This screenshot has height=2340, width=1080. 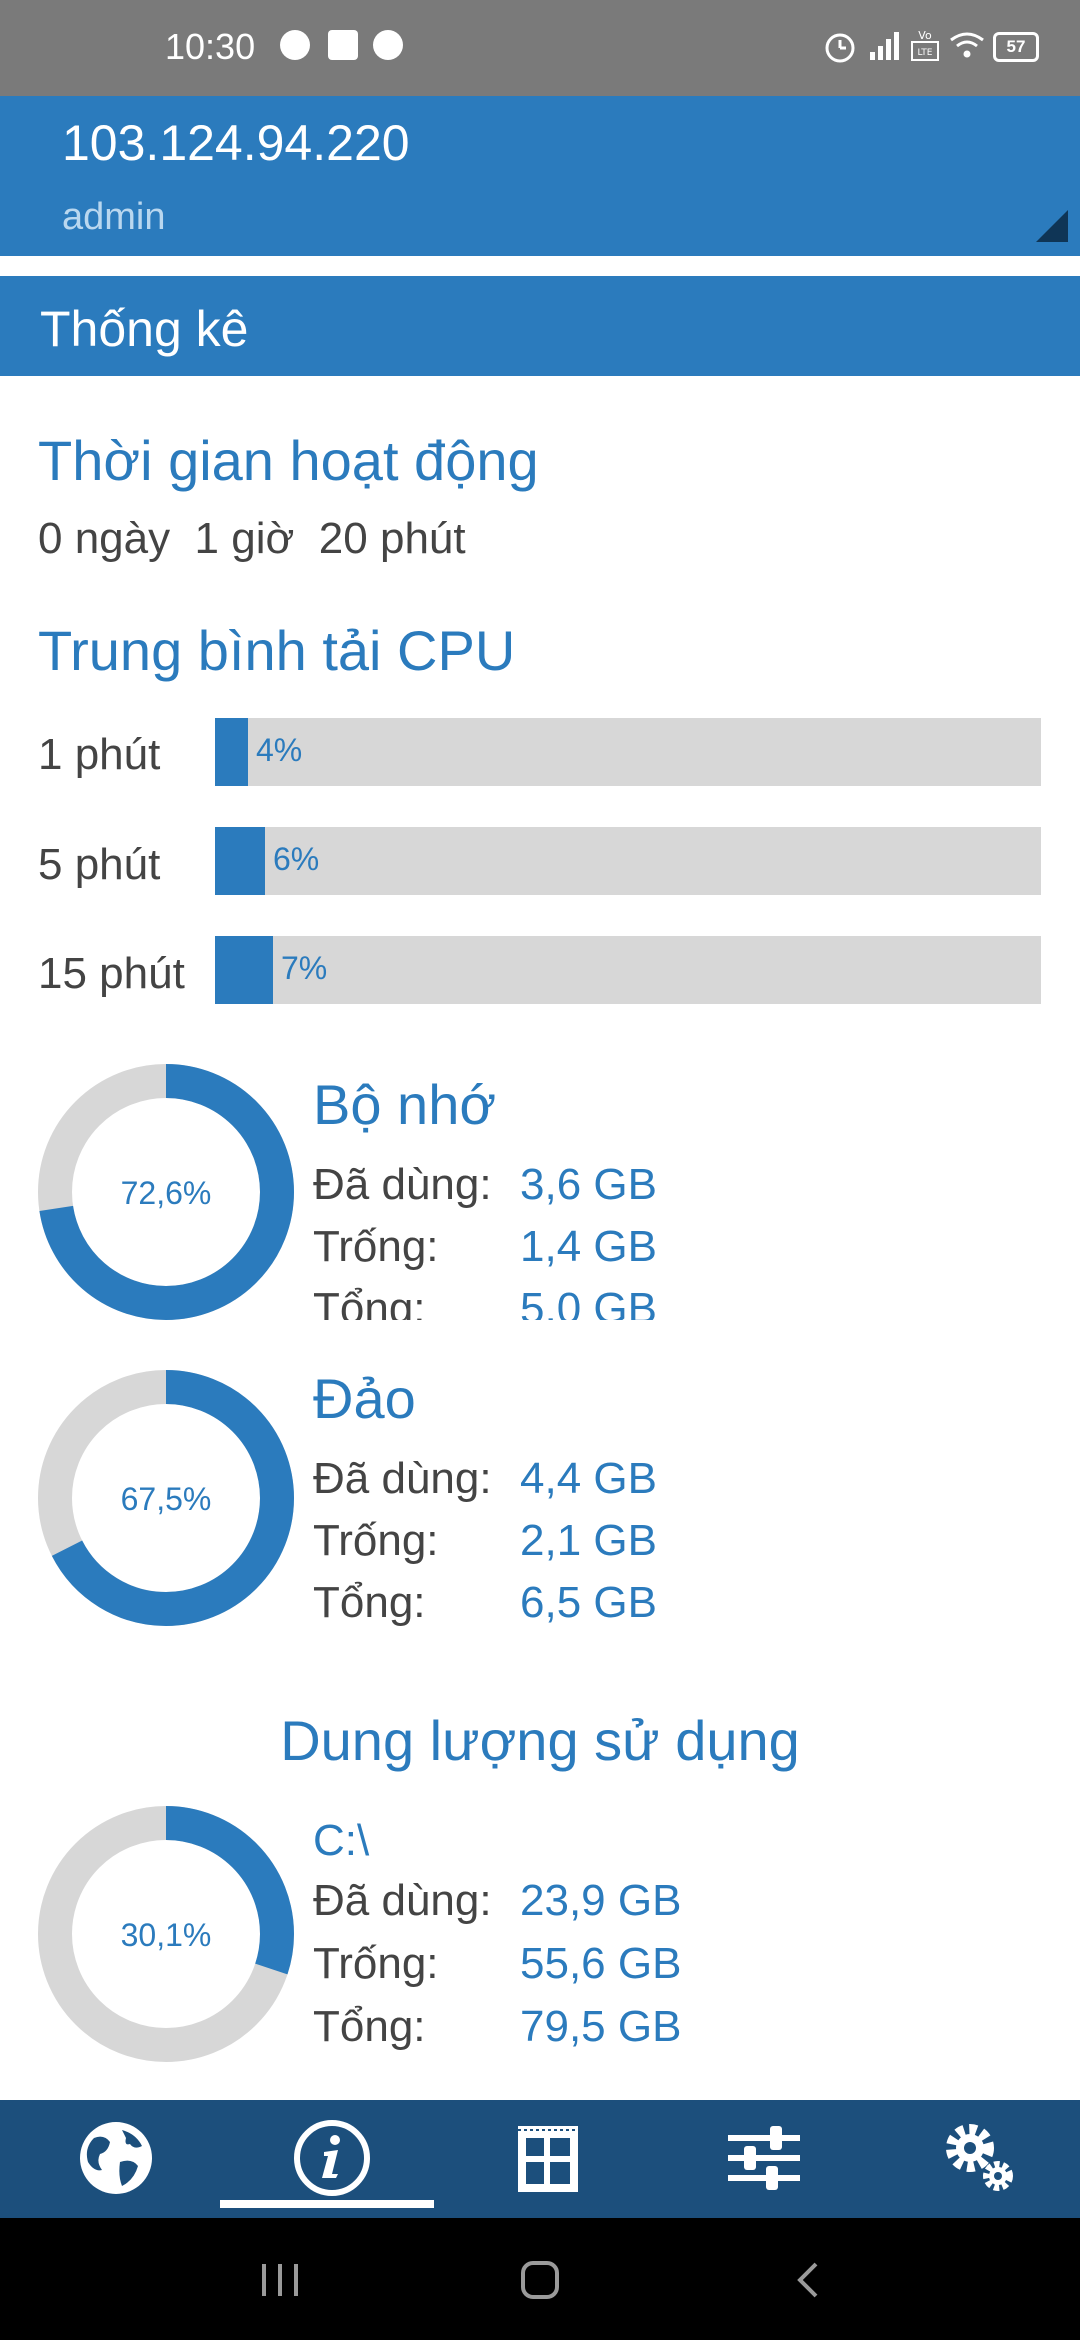 What do you see at coordinates (279, 750) in the screenshot?
I see `cpu-bar-value: 4%` at bounding box center [279, 750].